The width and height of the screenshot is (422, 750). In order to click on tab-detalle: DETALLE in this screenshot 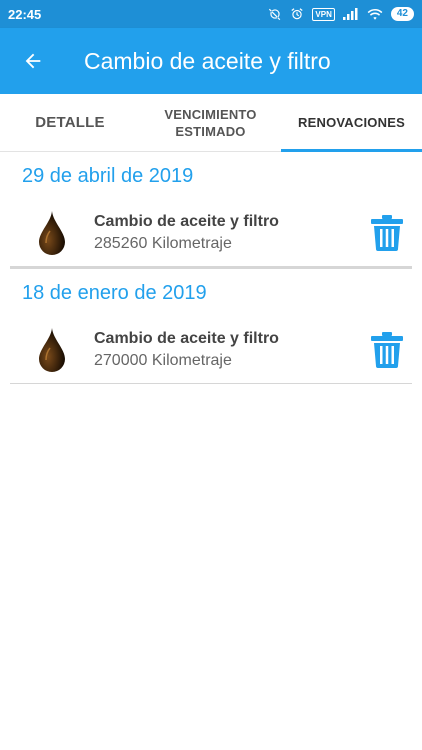, I will do `click(70, 122)`.